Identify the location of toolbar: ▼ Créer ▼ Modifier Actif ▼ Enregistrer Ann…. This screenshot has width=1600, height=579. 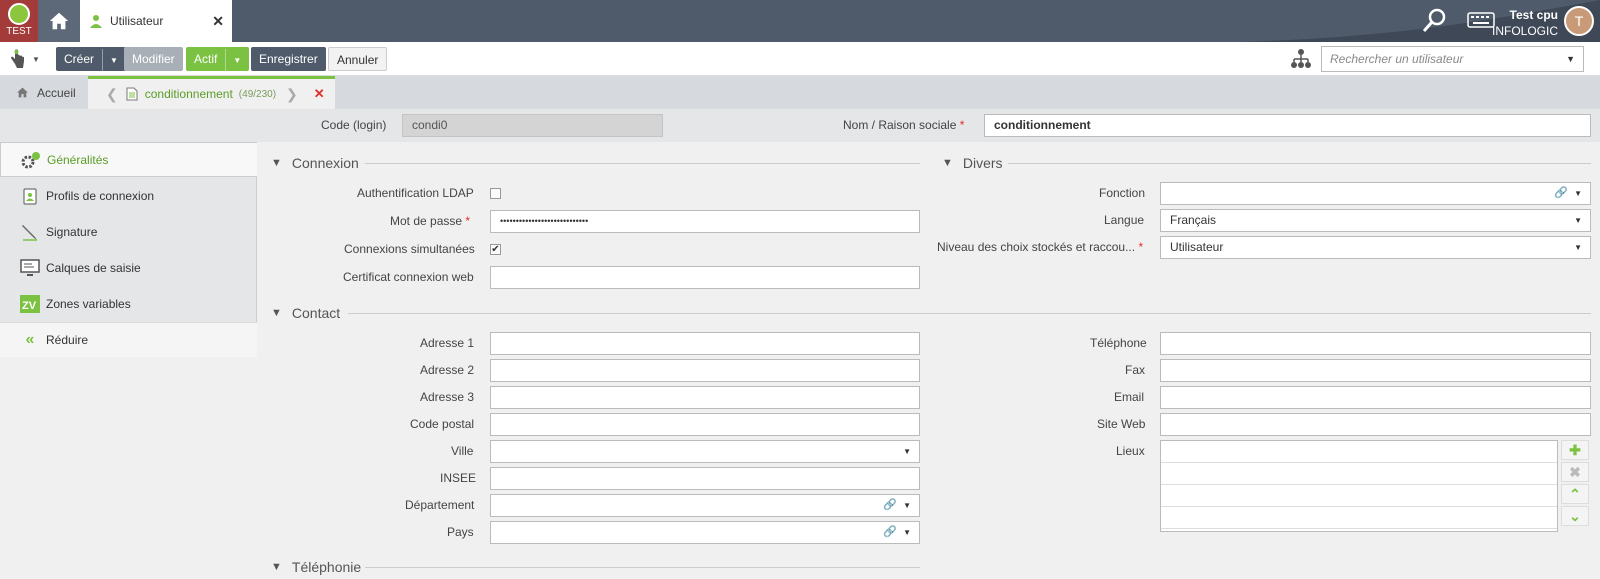
(800, 59).